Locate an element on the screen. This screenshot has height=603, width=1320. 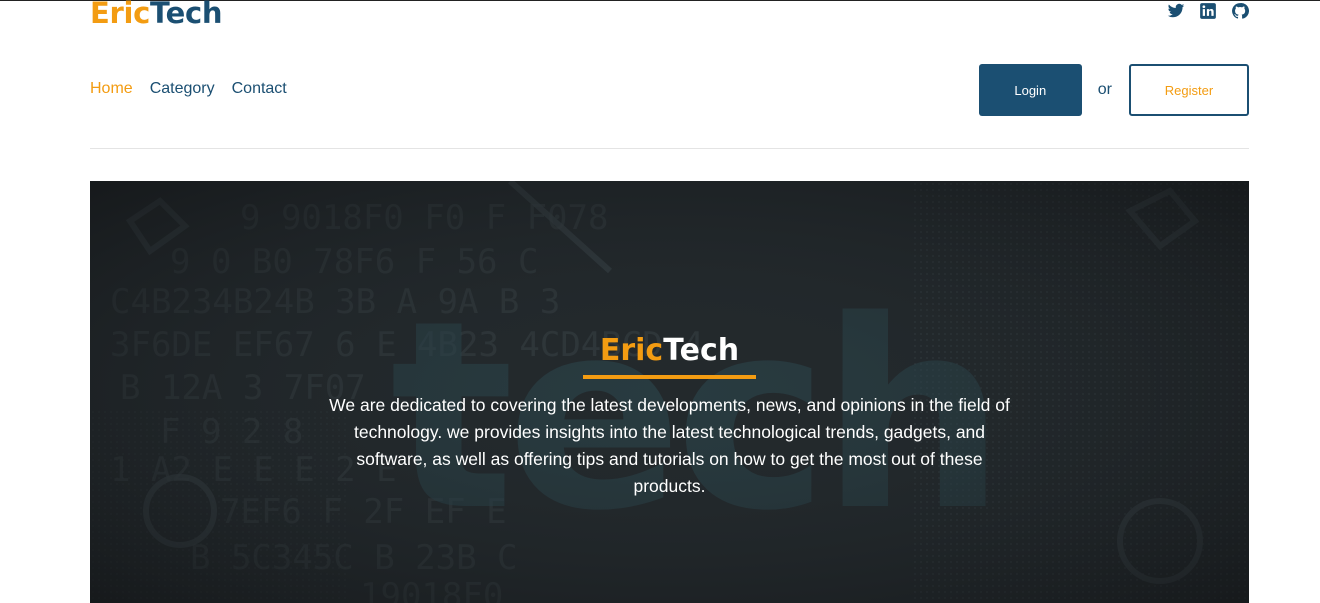
hero-title: EricTech is located at coordinates (669, 351).